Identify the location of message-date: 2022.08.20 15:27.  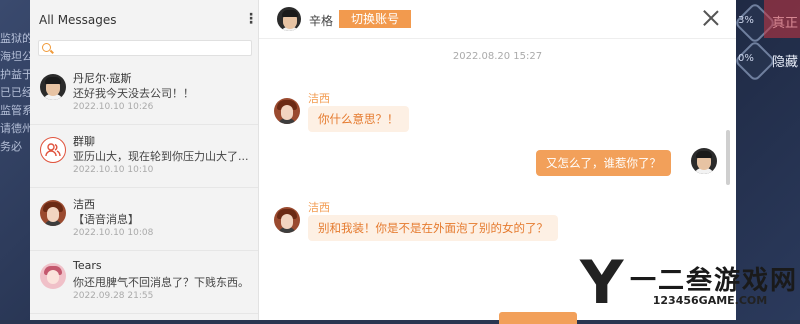
(497, 56).